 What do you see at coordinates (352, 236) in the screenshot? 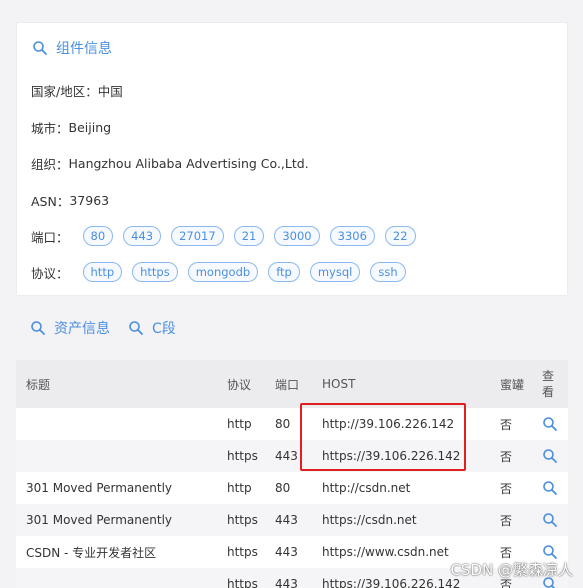
I see `port-tag: 3306` at bounding box center [352, 236].